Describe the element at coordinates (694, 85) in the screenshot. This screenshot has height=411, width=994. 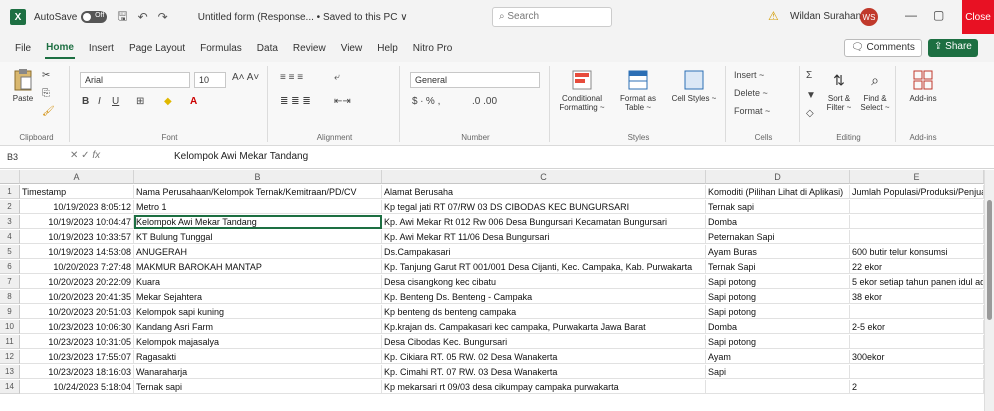
I see `cell-styles-button: Cell Styles ~` at that location.